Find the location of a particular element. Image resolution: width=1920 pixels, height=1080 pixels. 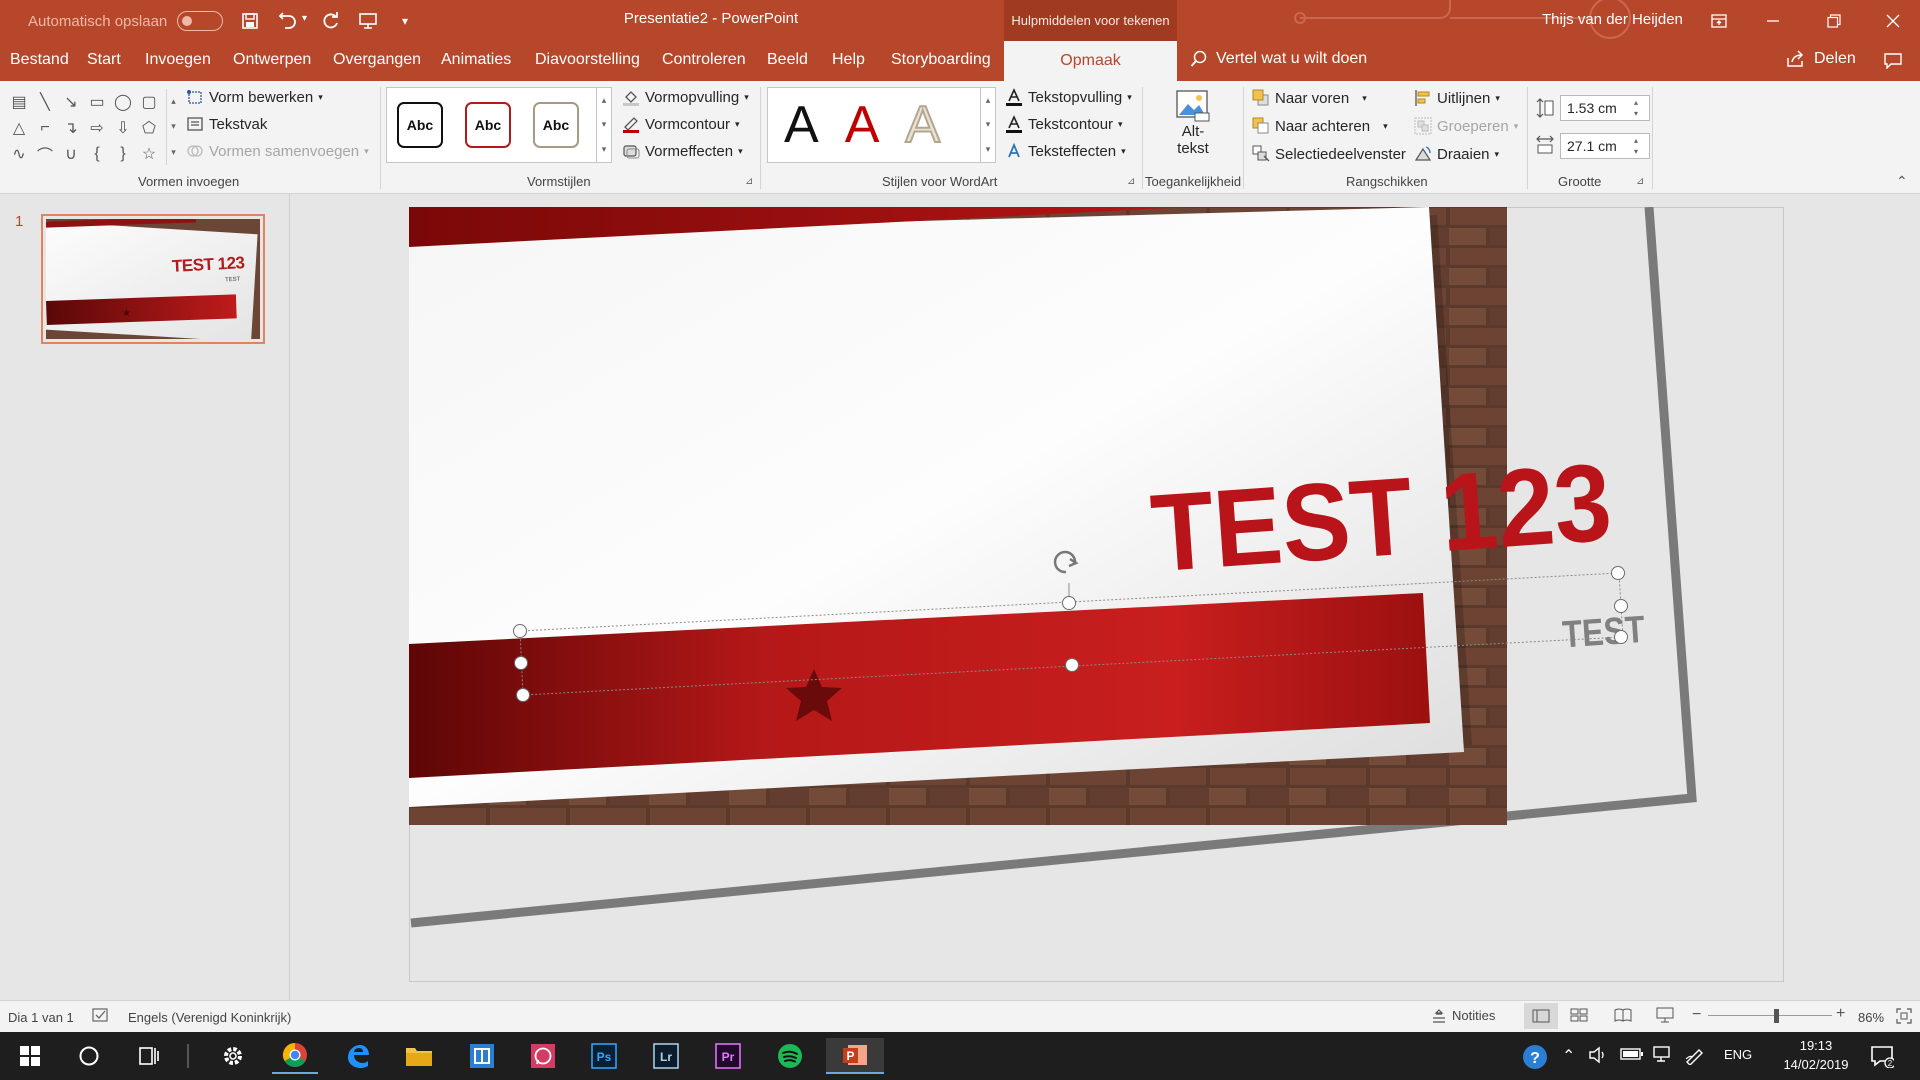

input-language: ENG is located at coordinates (1738, 1054).